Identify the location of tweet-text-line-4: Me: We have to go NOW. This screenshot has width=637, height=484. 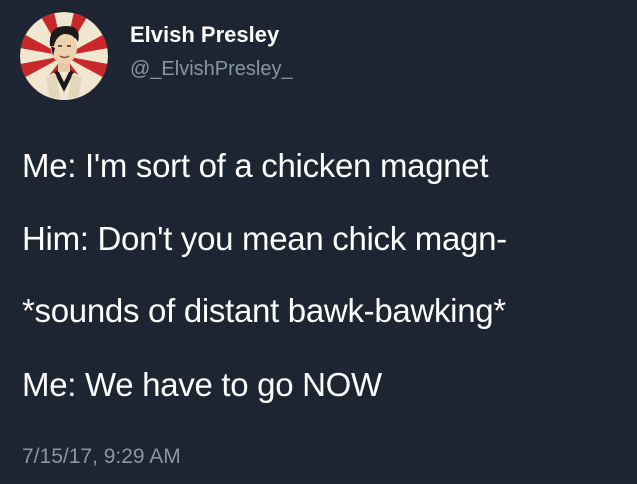
(202, 384).